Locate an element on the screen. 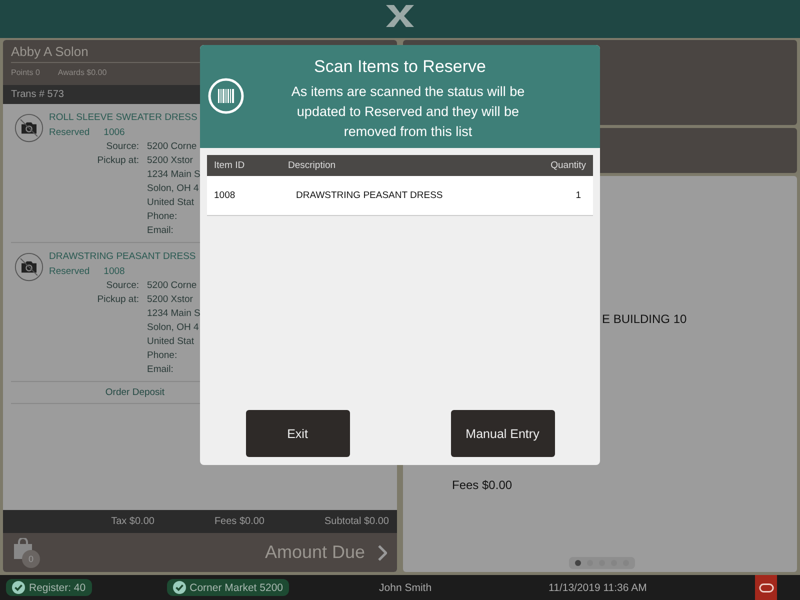 The height and width of the screenshot is (600, 800). chevron-right-icon is located at coordinates (382, 552).